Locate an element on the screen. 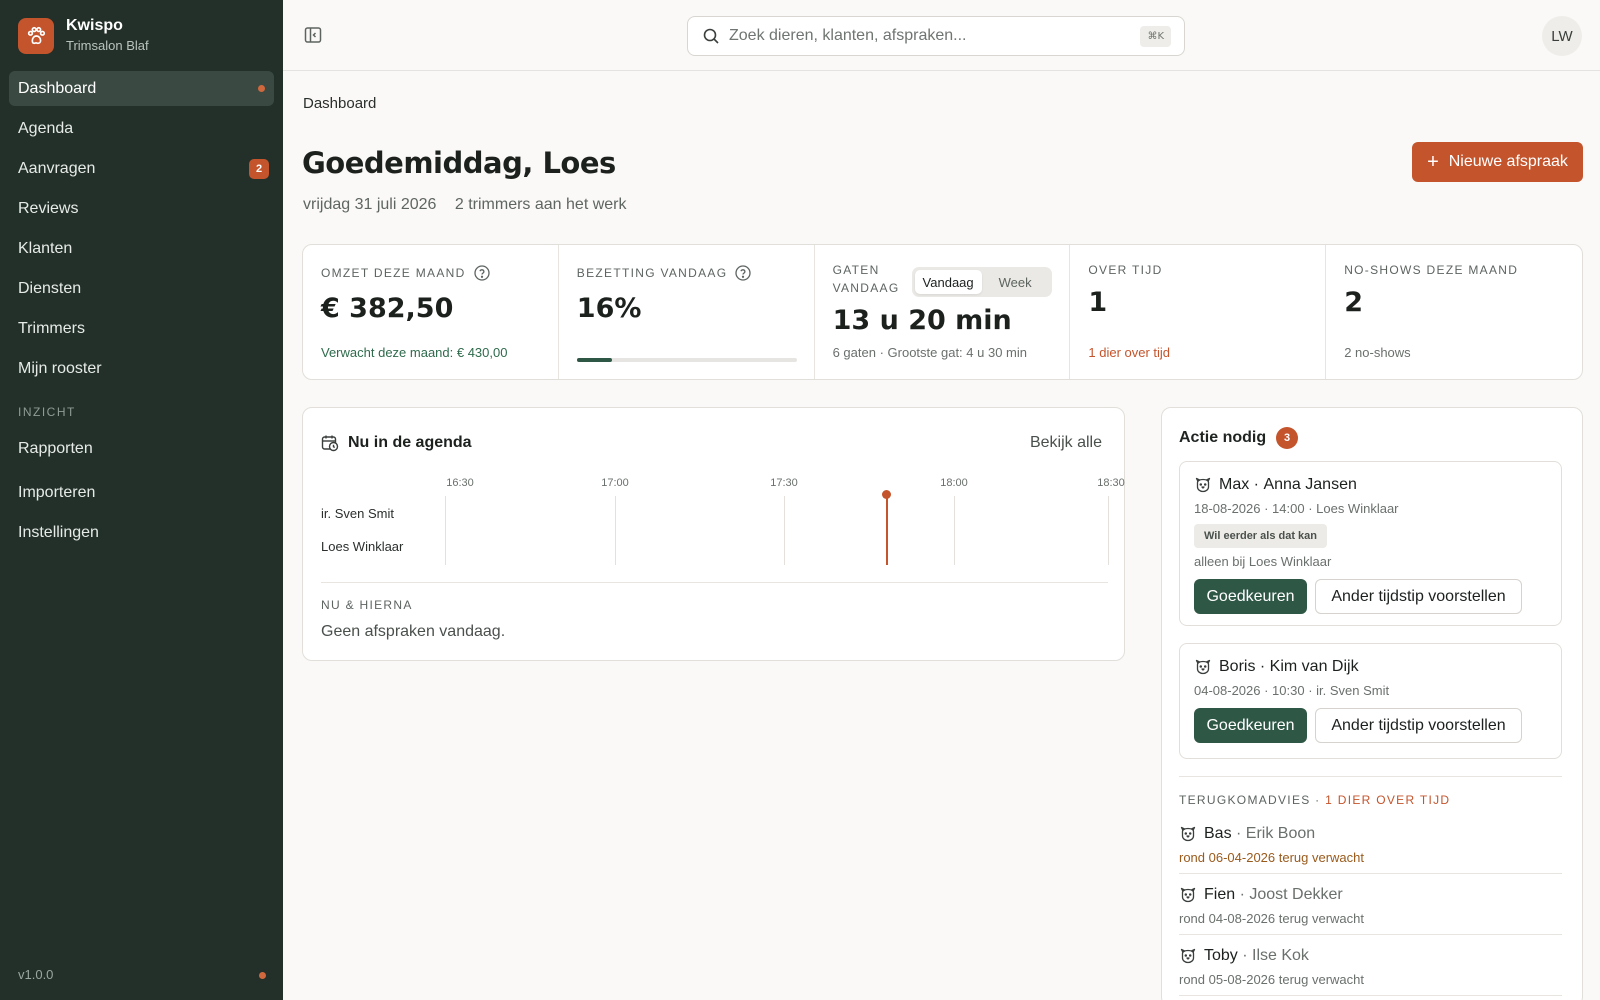 The image size is (1600, 1000). kpi-label-text: BEZETTING VANDAAG is located at coordinates (652, 273).